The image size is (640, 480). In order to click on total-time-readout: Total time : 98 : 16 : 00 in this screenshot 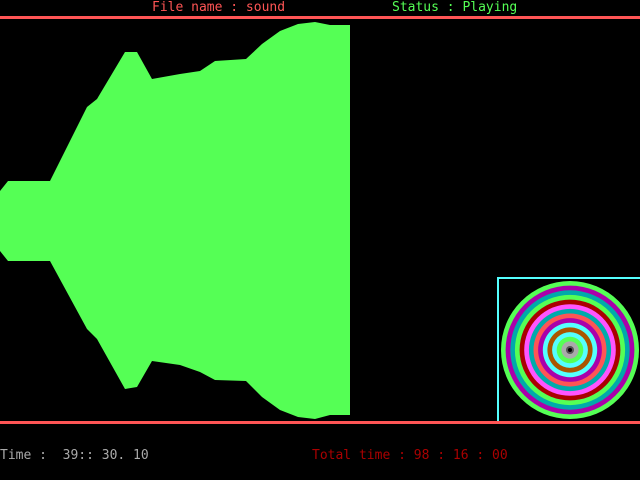, I will do `click(410, 455)`.